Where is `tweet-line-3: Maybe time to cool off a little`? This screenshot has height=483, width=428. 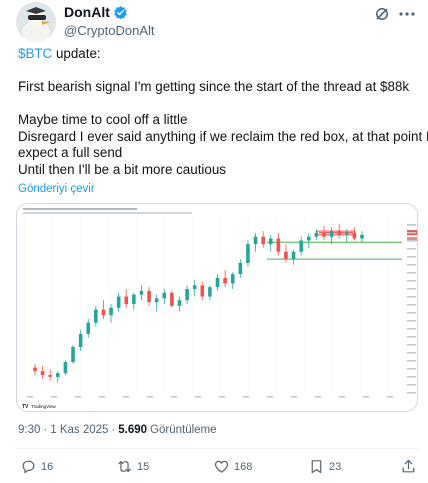
tweet-line-3: Maybe time to cool off a little is located at coordinates (103, 119).